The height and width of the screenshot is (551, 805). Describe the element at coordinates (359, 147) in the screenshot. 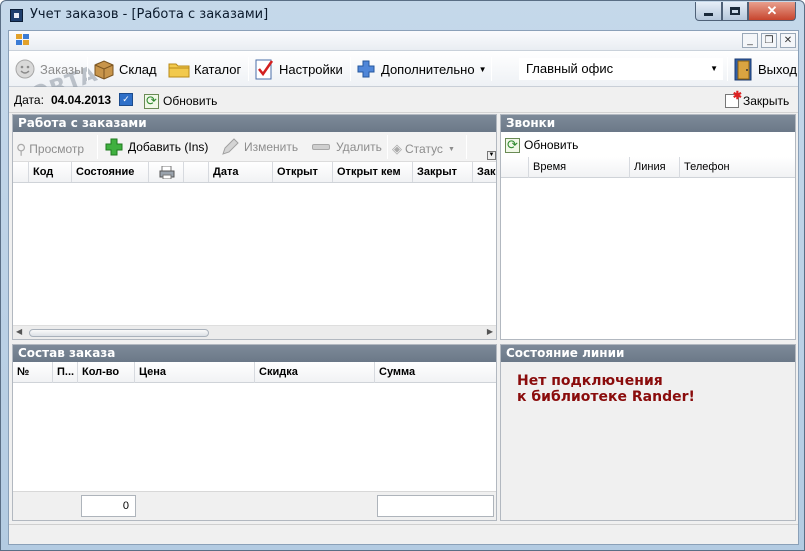

I see `delete-label: Удалить` at that location.